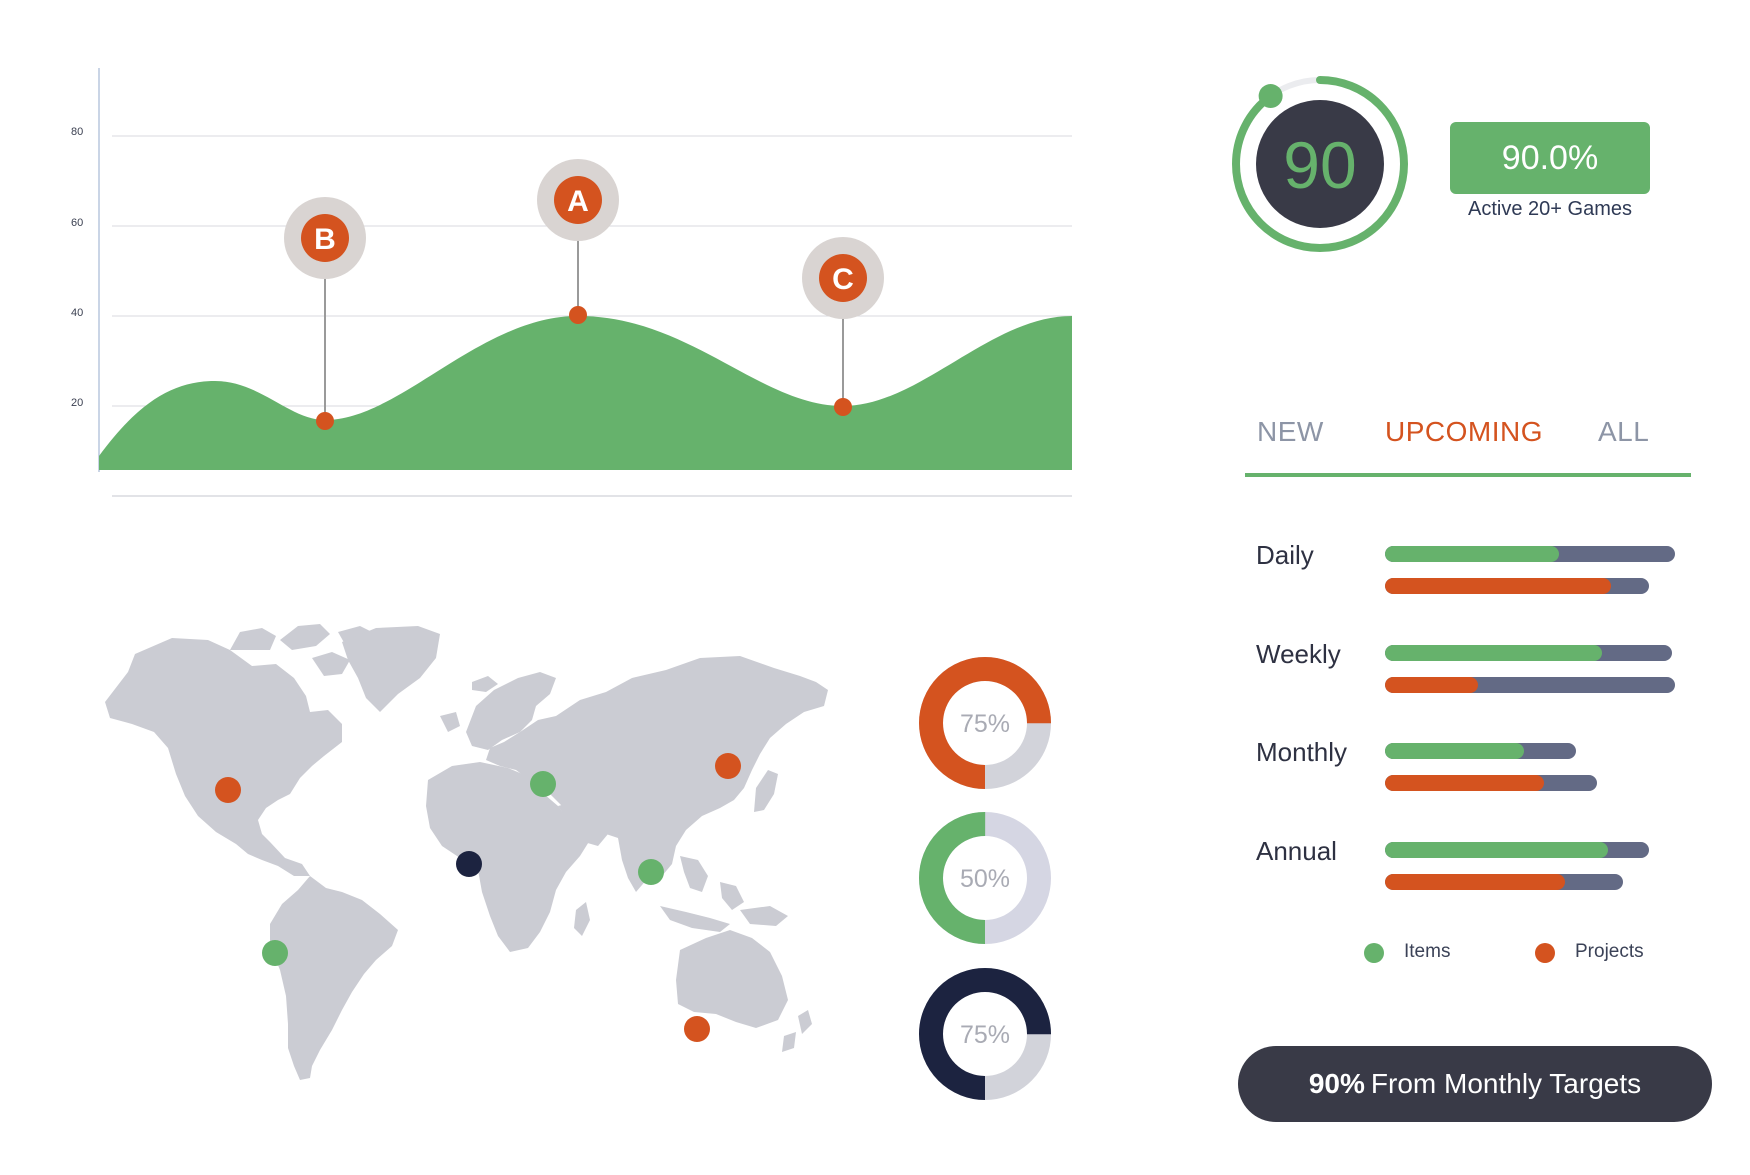 The image size is (1750, 1175). Describe the element at coordinates (1298, 654) in the screenshot. I see `bar-row-label: Weekly` at that location.